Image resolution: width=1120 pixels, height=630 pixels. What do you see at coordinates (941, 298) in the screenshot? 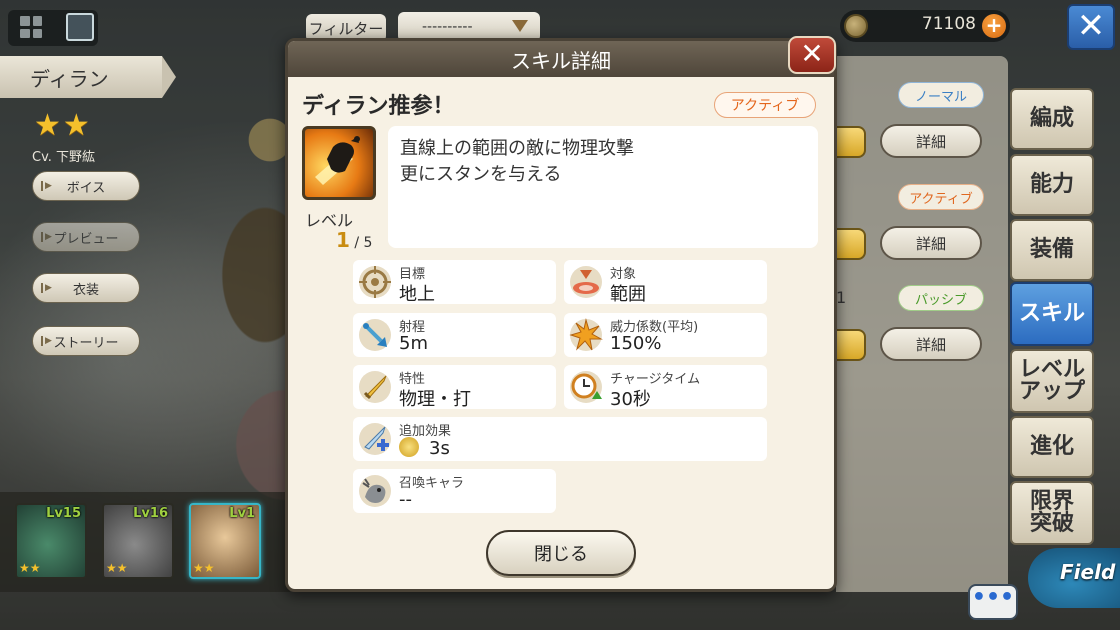
I see `skill-type-passive-tag: パッシブ` at bounding box center [941, 298].